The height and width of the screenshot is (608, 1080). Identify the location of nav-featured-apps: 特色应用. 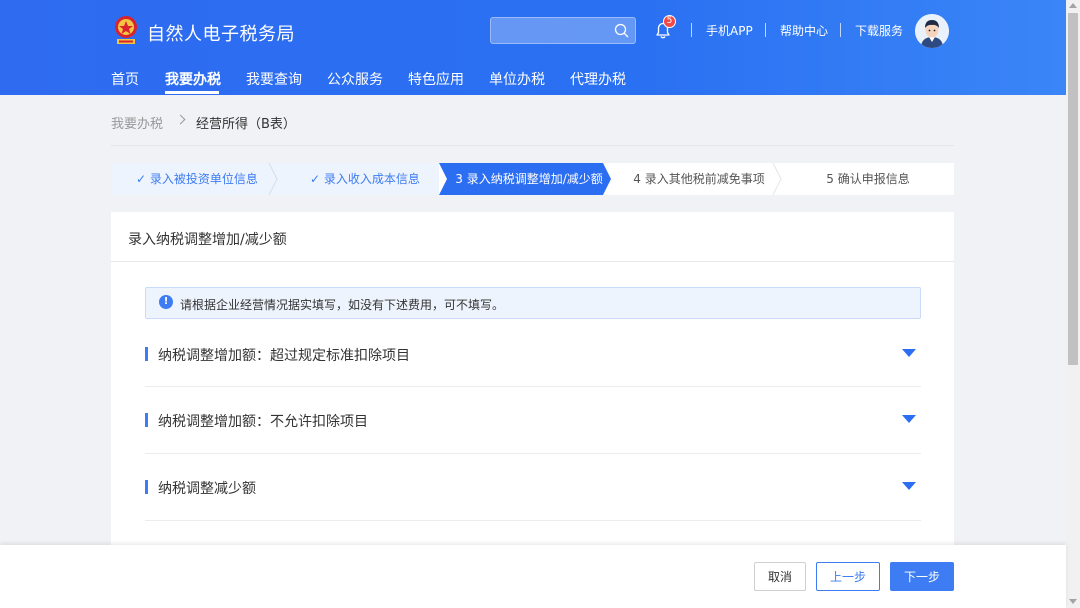
(436, 79).